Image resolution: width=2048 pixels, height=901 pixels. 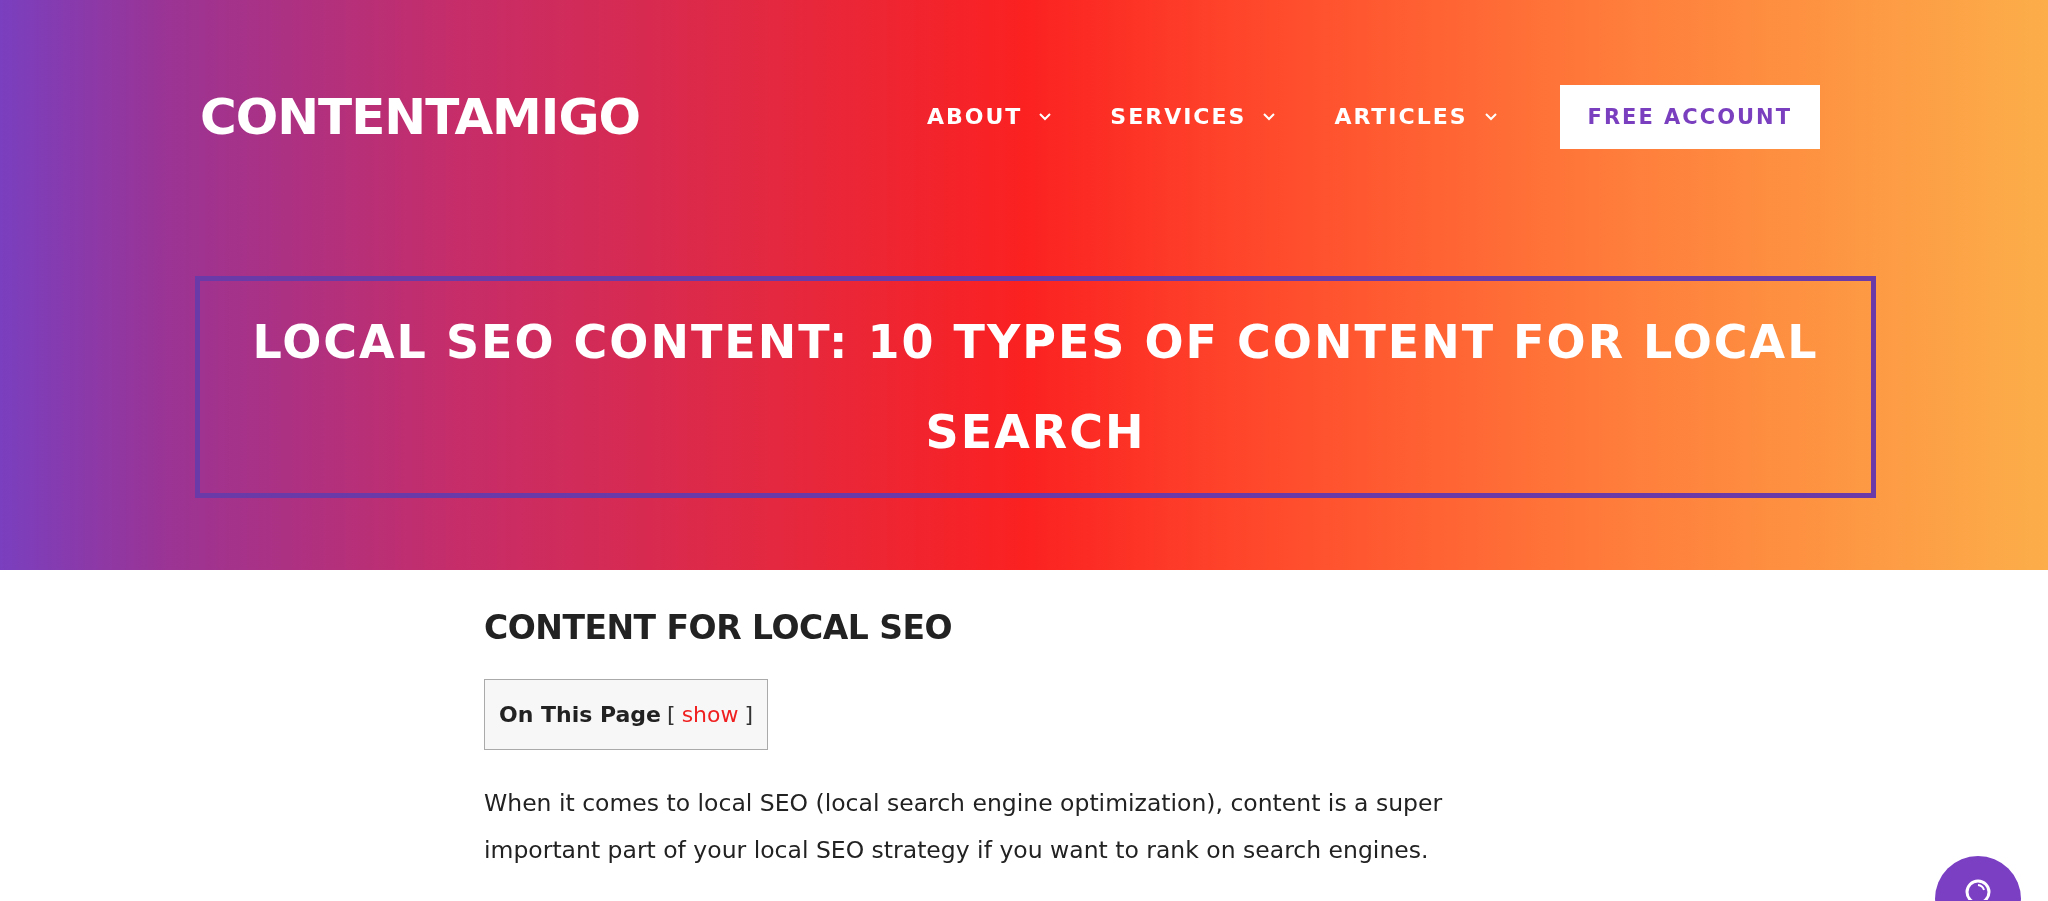 I want to click on chat-icon, so click(x=1978, y=889).